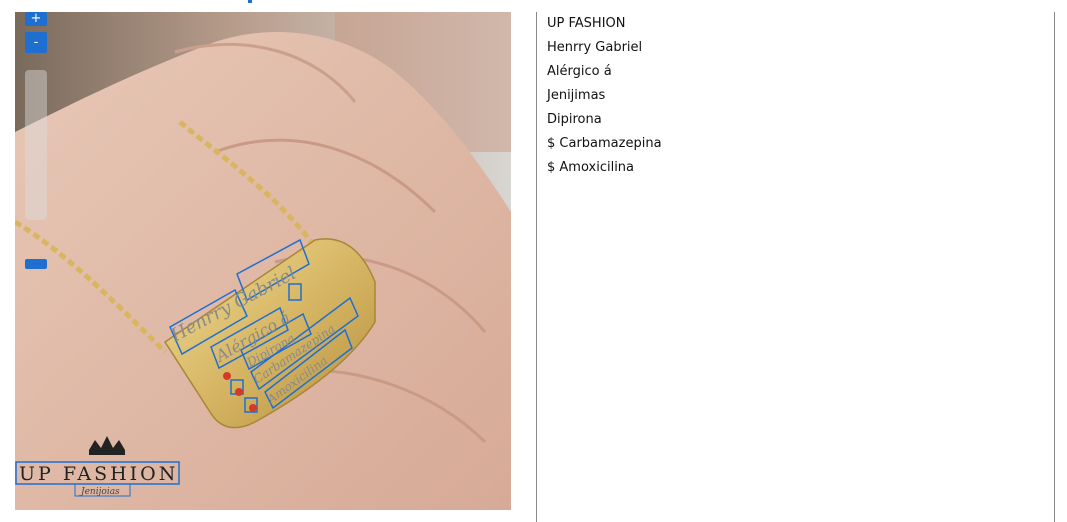 This screenshot has width=1067, height=522. What do you see at coordinates (250, 1) in the screenshot?
I see `top-indicator` at bounding box center [250, 1].